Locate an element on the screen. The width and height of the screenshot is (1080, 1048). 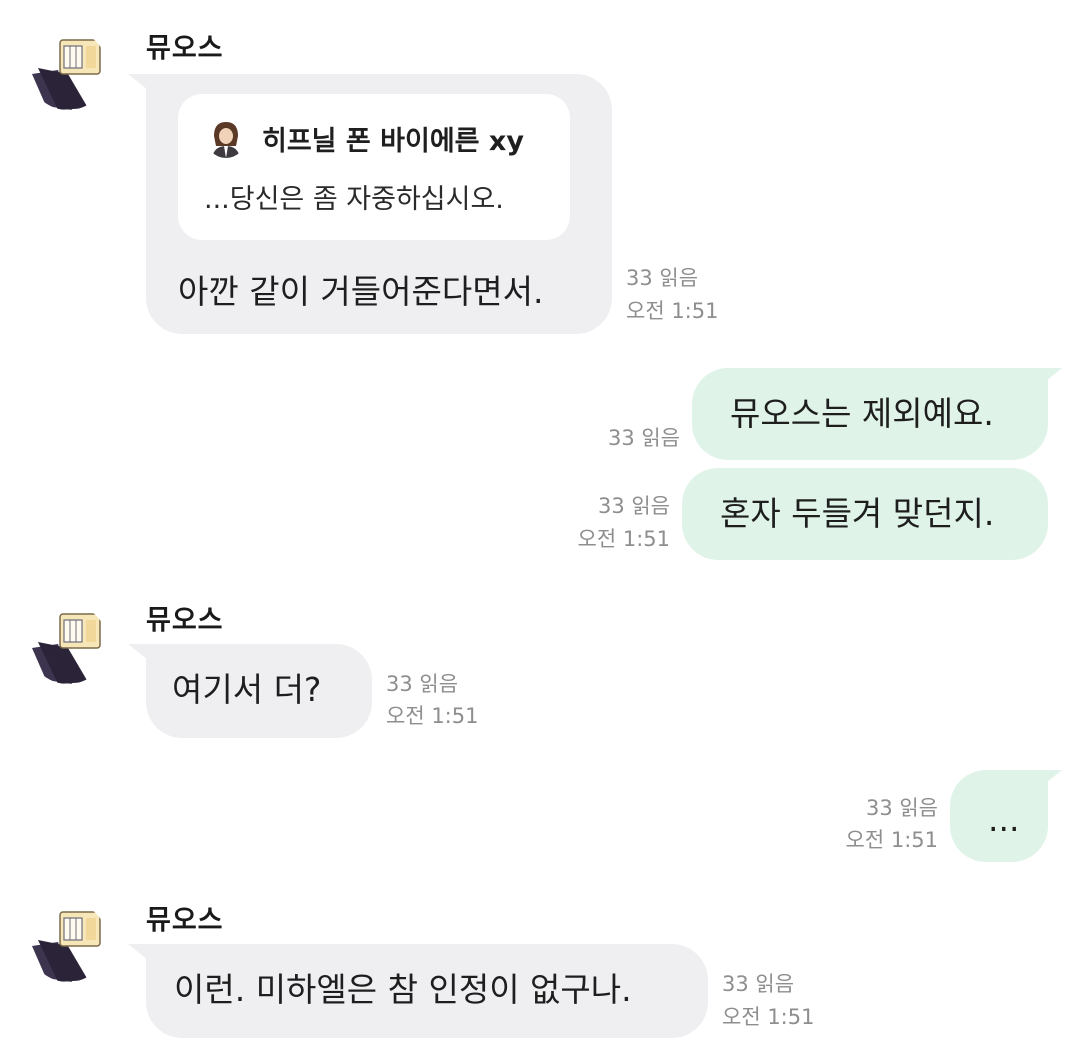
message-text: 이런. 미하엘은 참 인정이 없구나. is located at coordinates (403, 989).